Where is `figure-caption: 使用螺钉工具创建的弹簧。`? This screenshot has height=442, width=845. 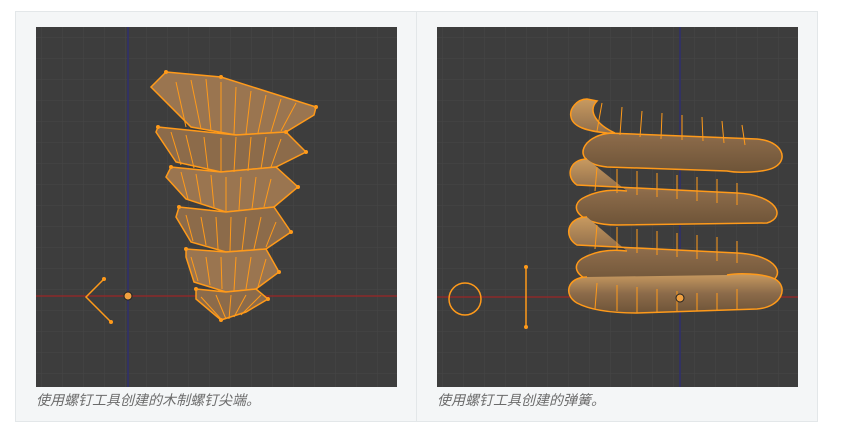 figure-caption: 使用螺钉工具创建的弹簧。 is located at coordinates (521, 401).